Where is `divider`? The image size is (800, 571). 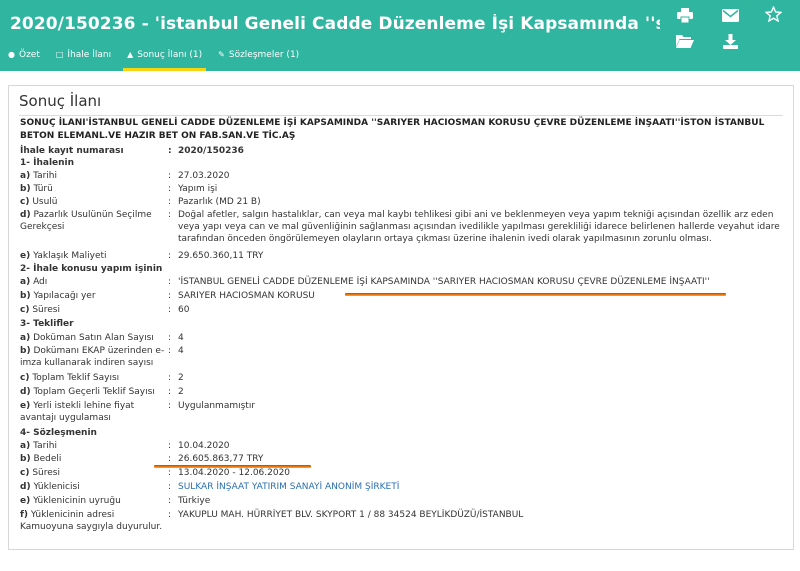 divider is located at coordinates (401, 115).